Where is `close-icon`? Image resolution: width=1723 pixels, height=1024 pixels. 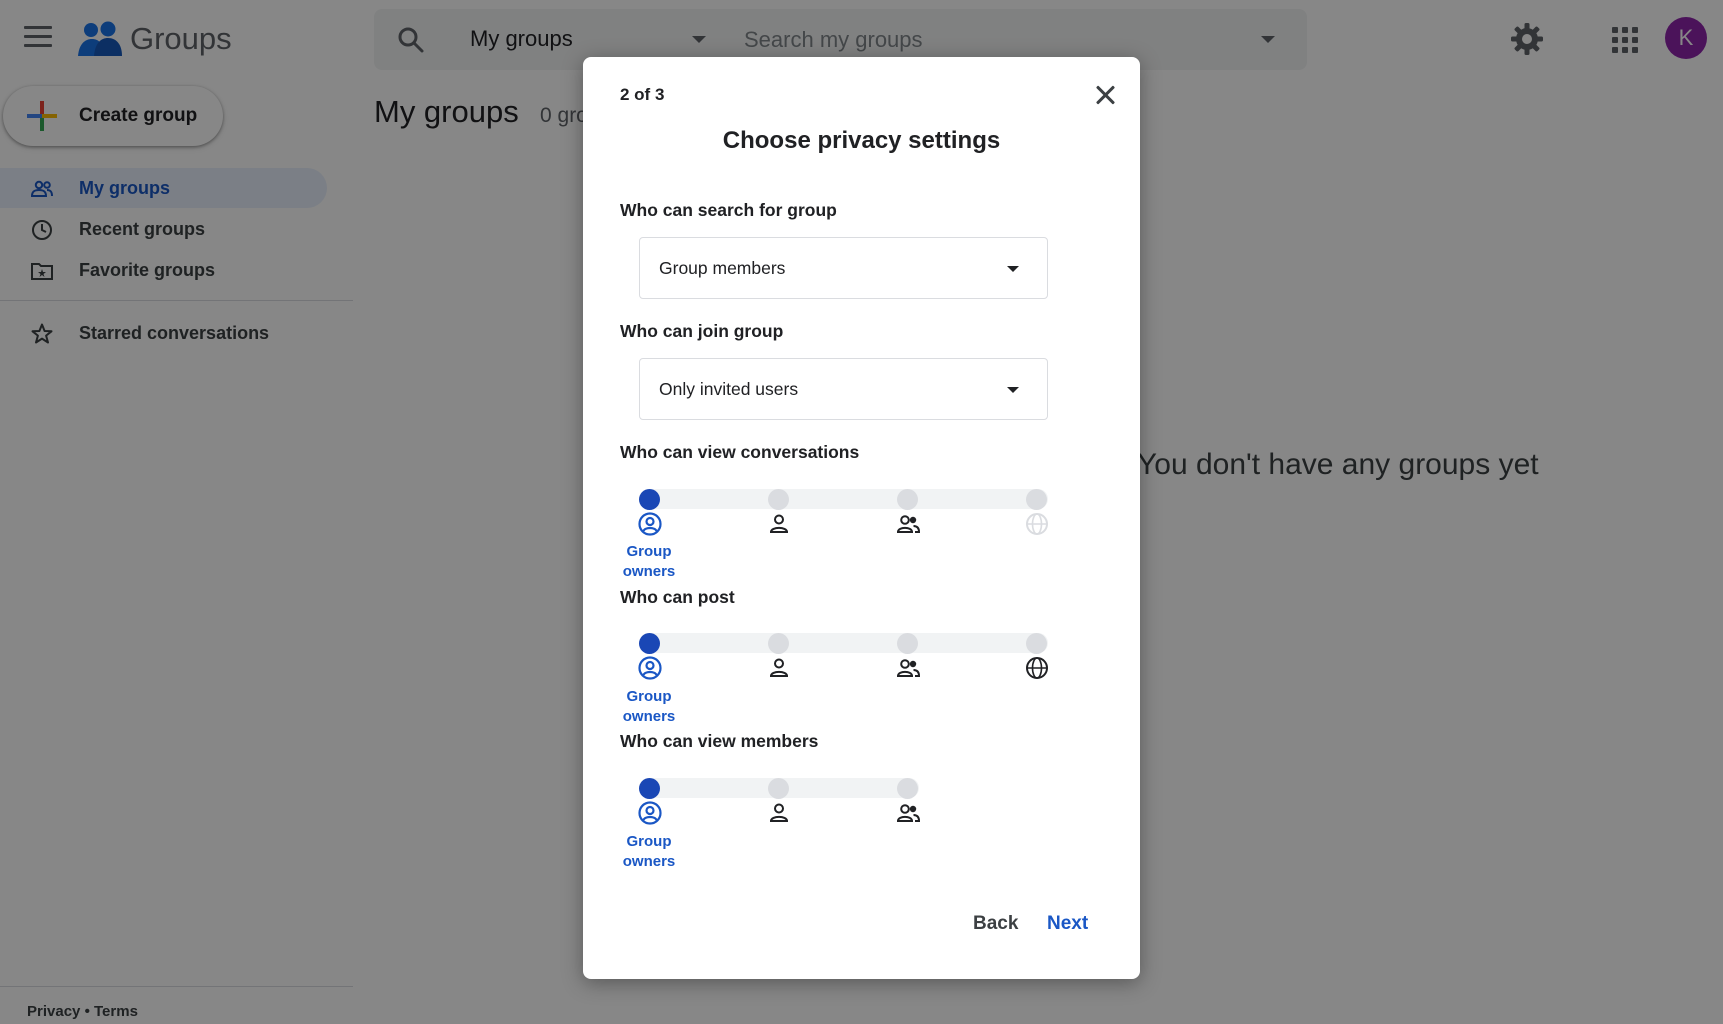
close-icon is located at coordinates (1105, 95).